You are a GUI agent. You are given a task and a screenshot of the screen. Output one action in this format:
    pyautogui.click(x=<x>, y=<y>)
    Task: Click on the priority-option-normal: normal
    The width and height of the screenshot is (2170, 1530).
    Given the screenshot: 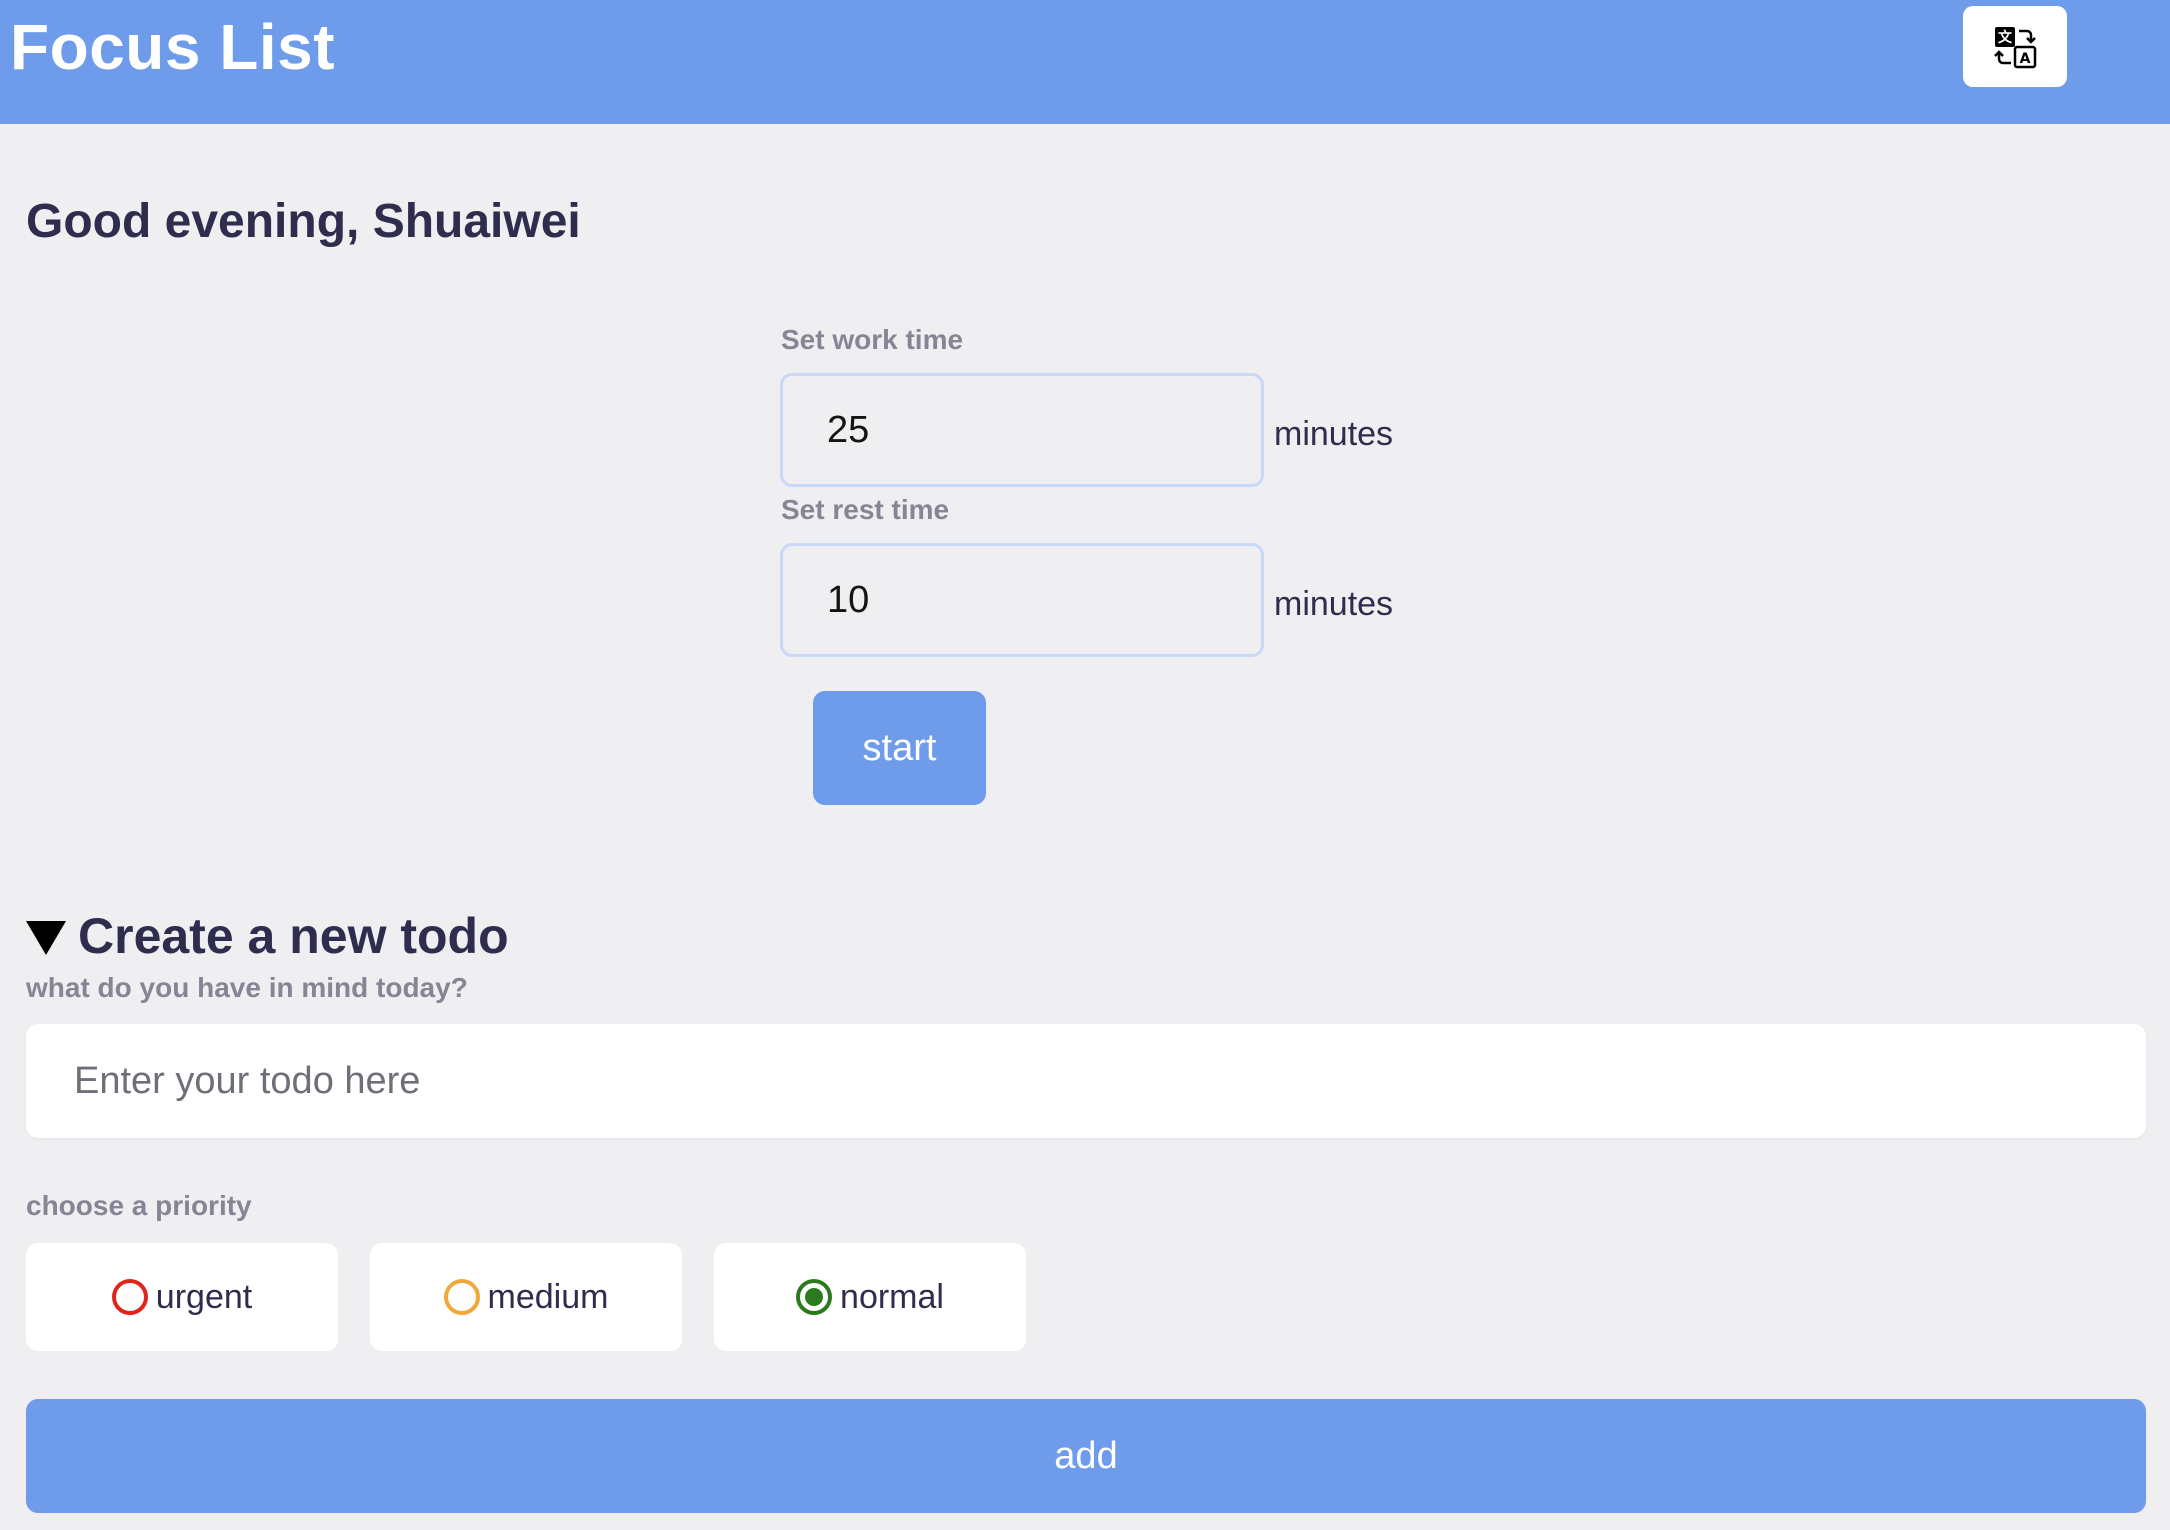 What is the action you would take?
    pyautogui.click(x=870, y=1297)
    